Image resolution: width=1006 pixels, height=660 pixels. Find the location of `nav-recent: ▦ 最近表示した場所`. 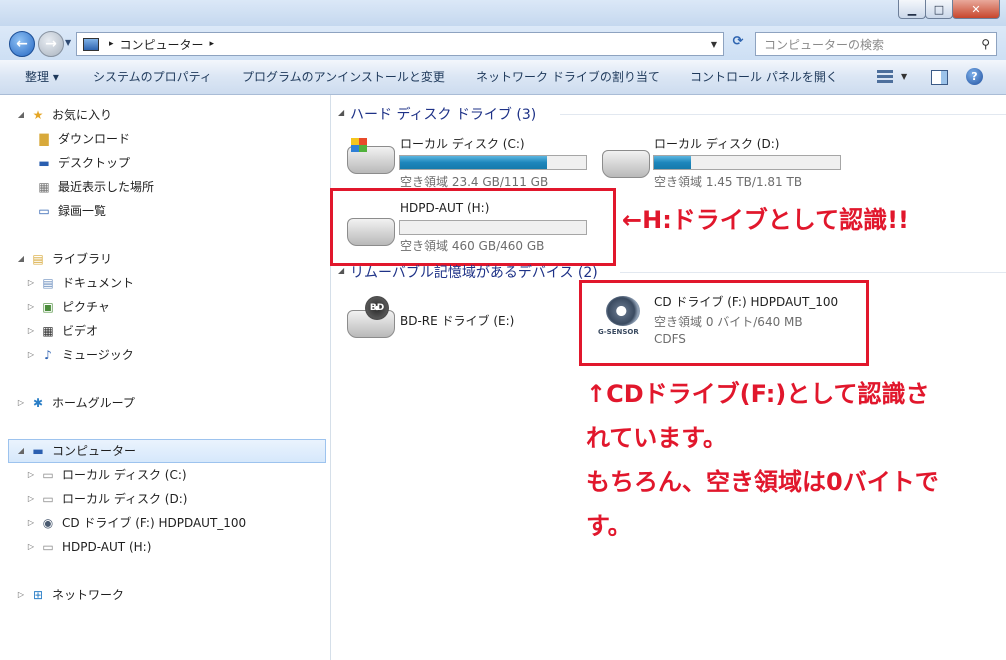

nav-recent: ▦ 最近表示した場所 is located at coordinates (95, 187).